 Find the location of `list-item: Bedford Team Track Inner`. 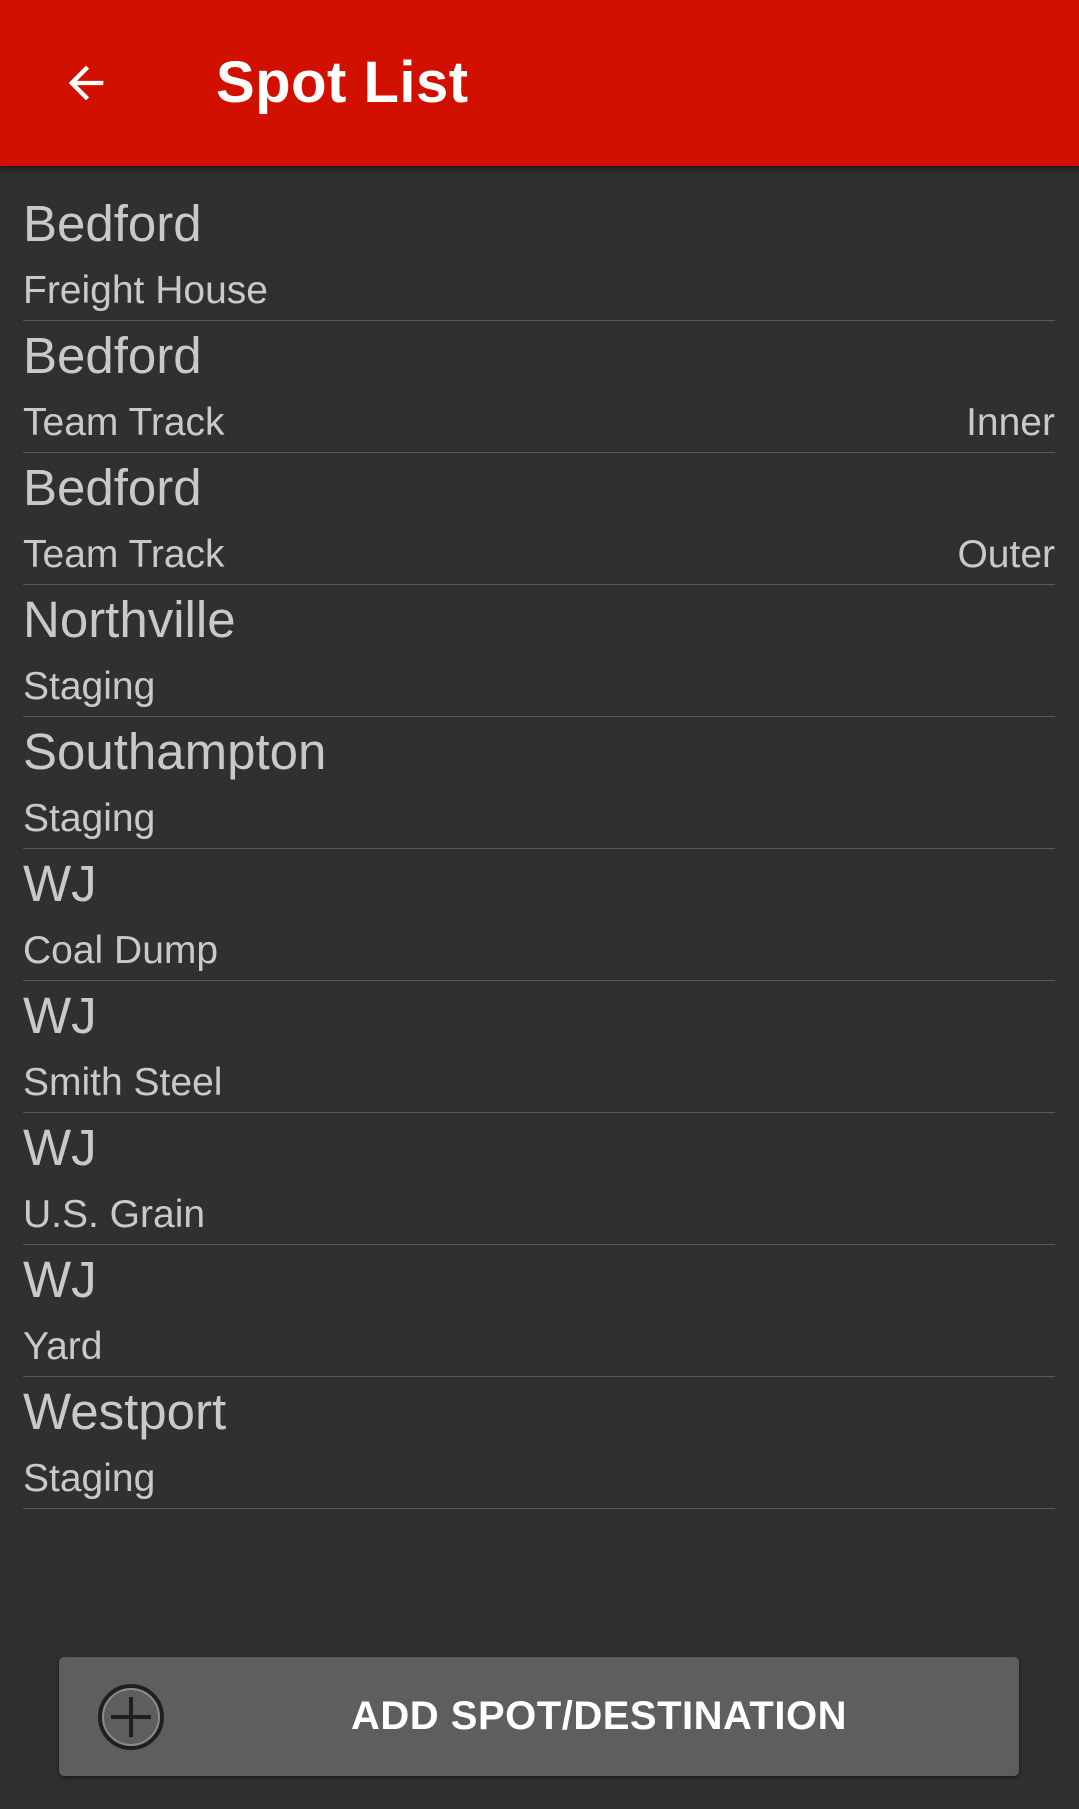

list-item: Bedford Team Track Inner is located at coordinates (539, 387).